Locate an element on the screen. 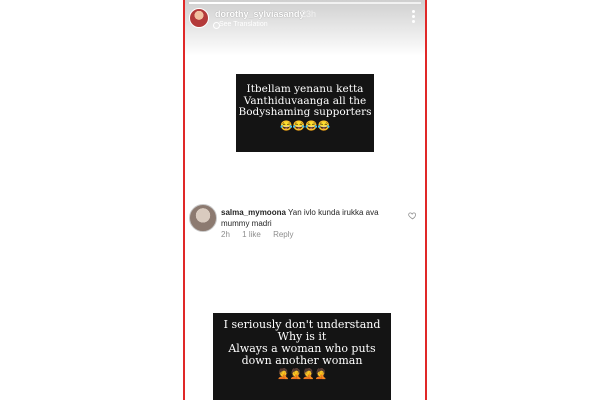  story-timestamp: 23h is located at coordinates (309, 14).